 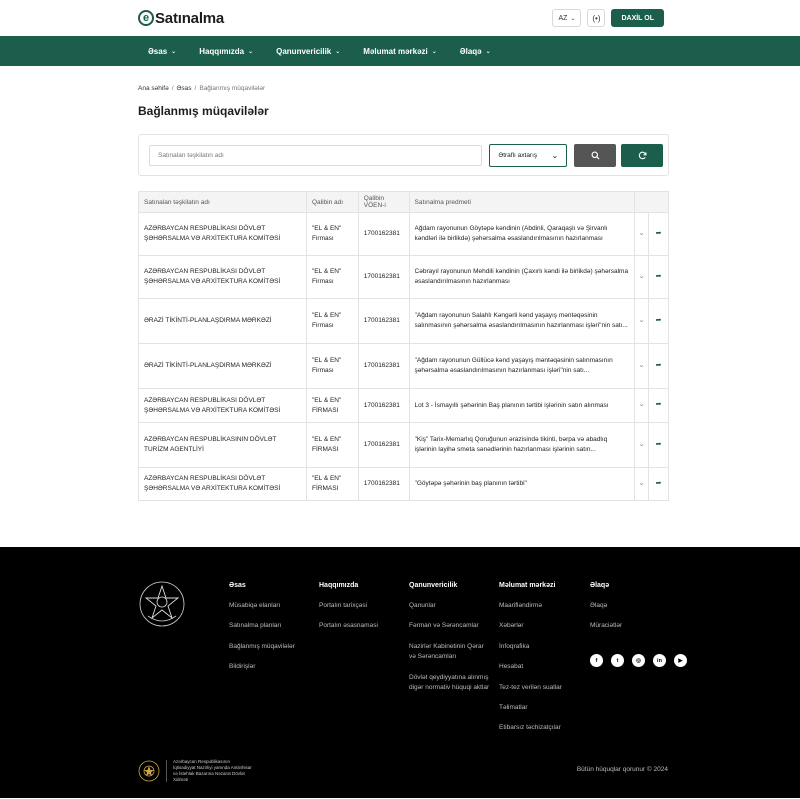 I want to click on breadcrumb-current: Bağlanmış müqavilələr, so click(x=232, y=88).